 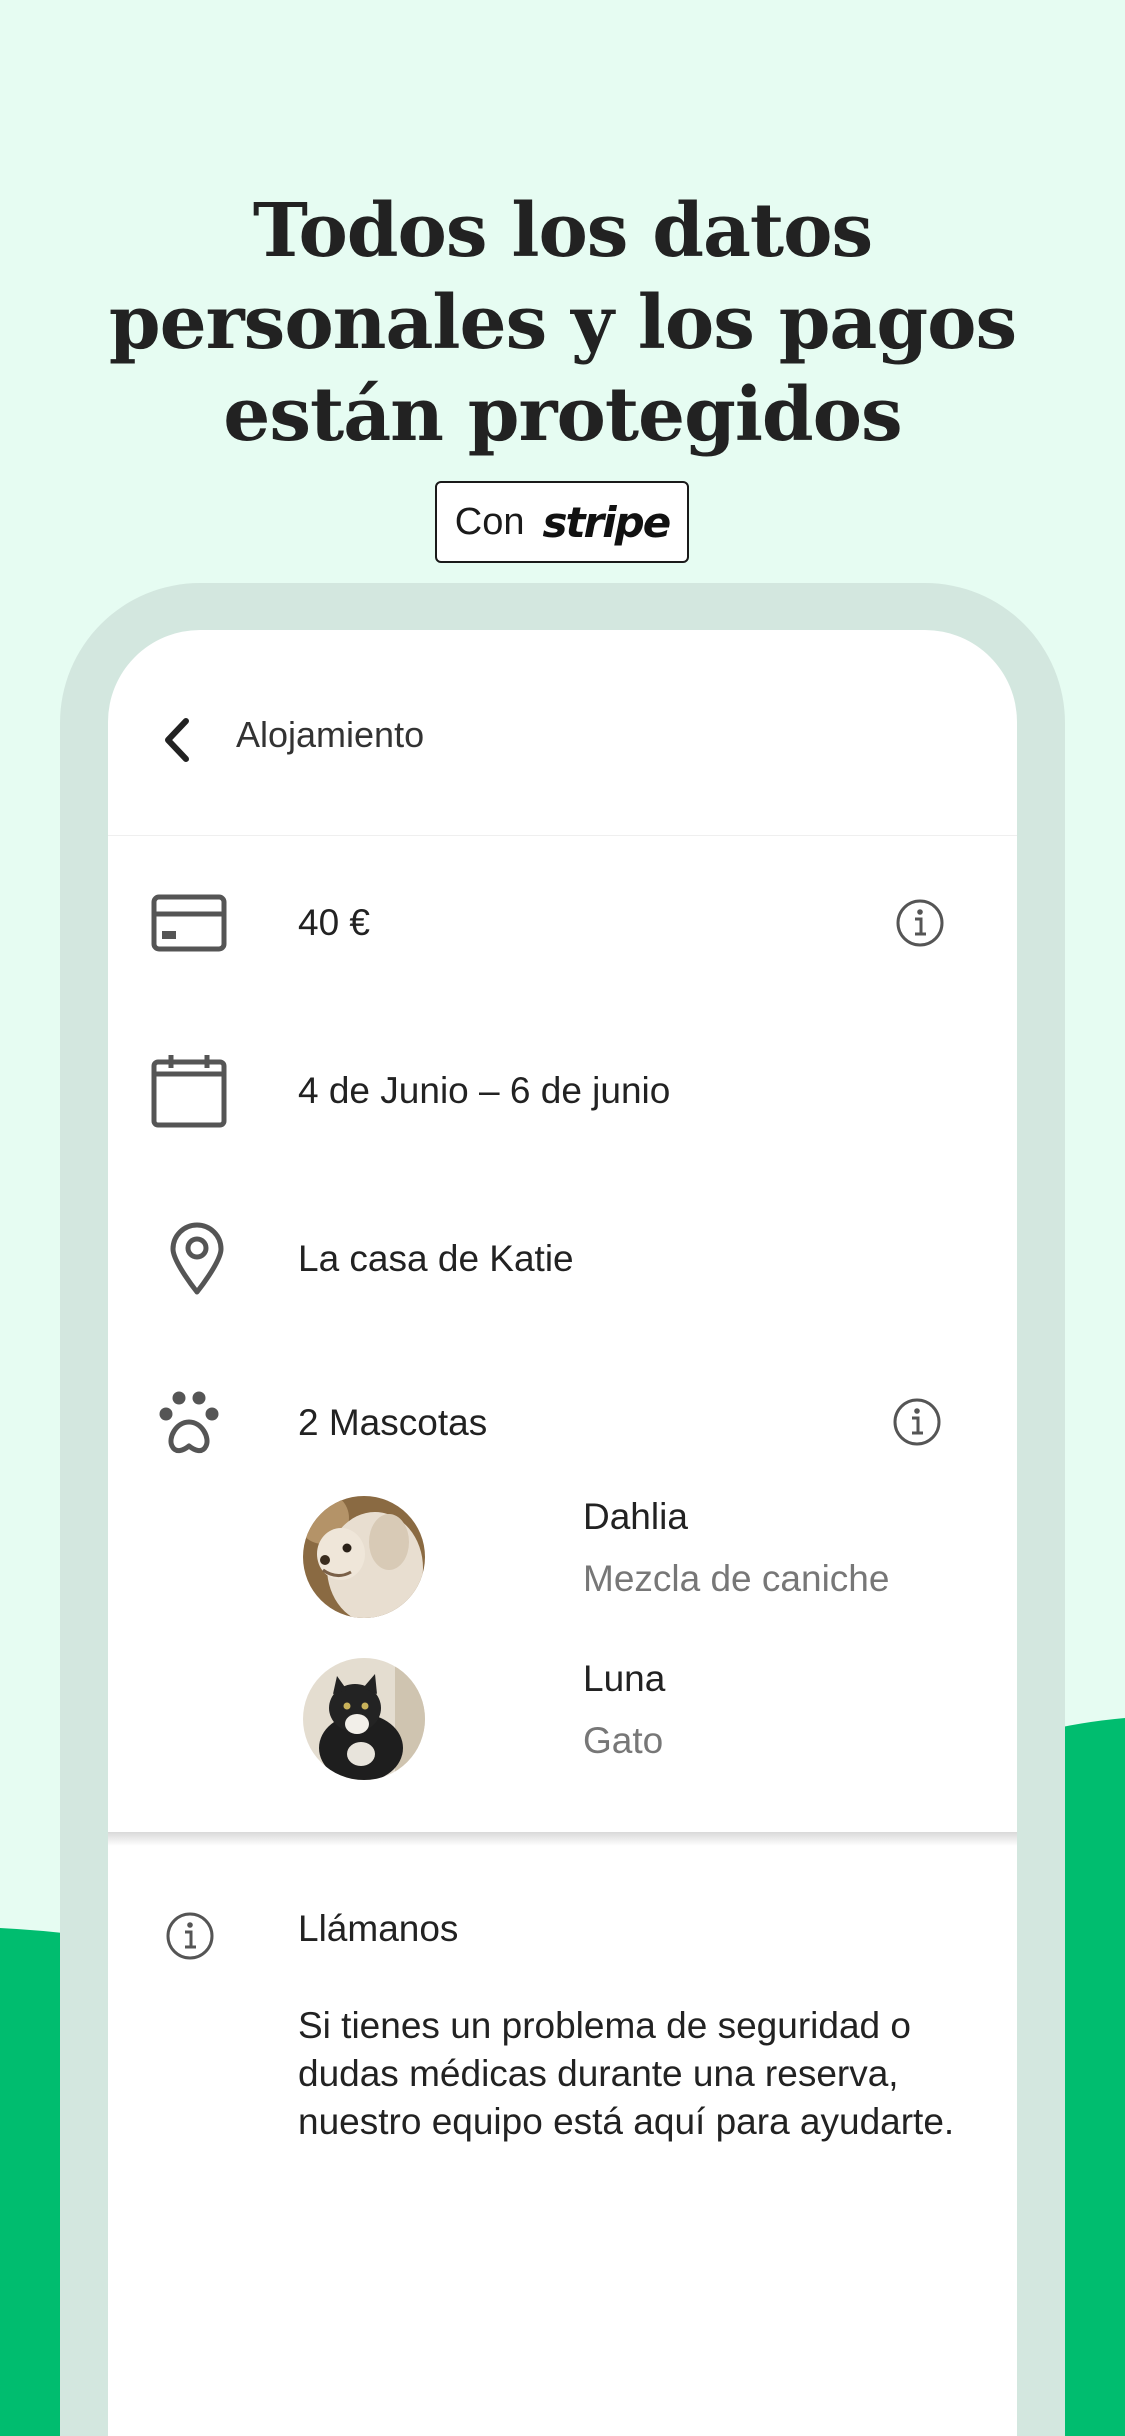 What do you see at coordinates (189, 923) in the screenshot?
I see `credit-card-icon` at bounding box center [189, 923].